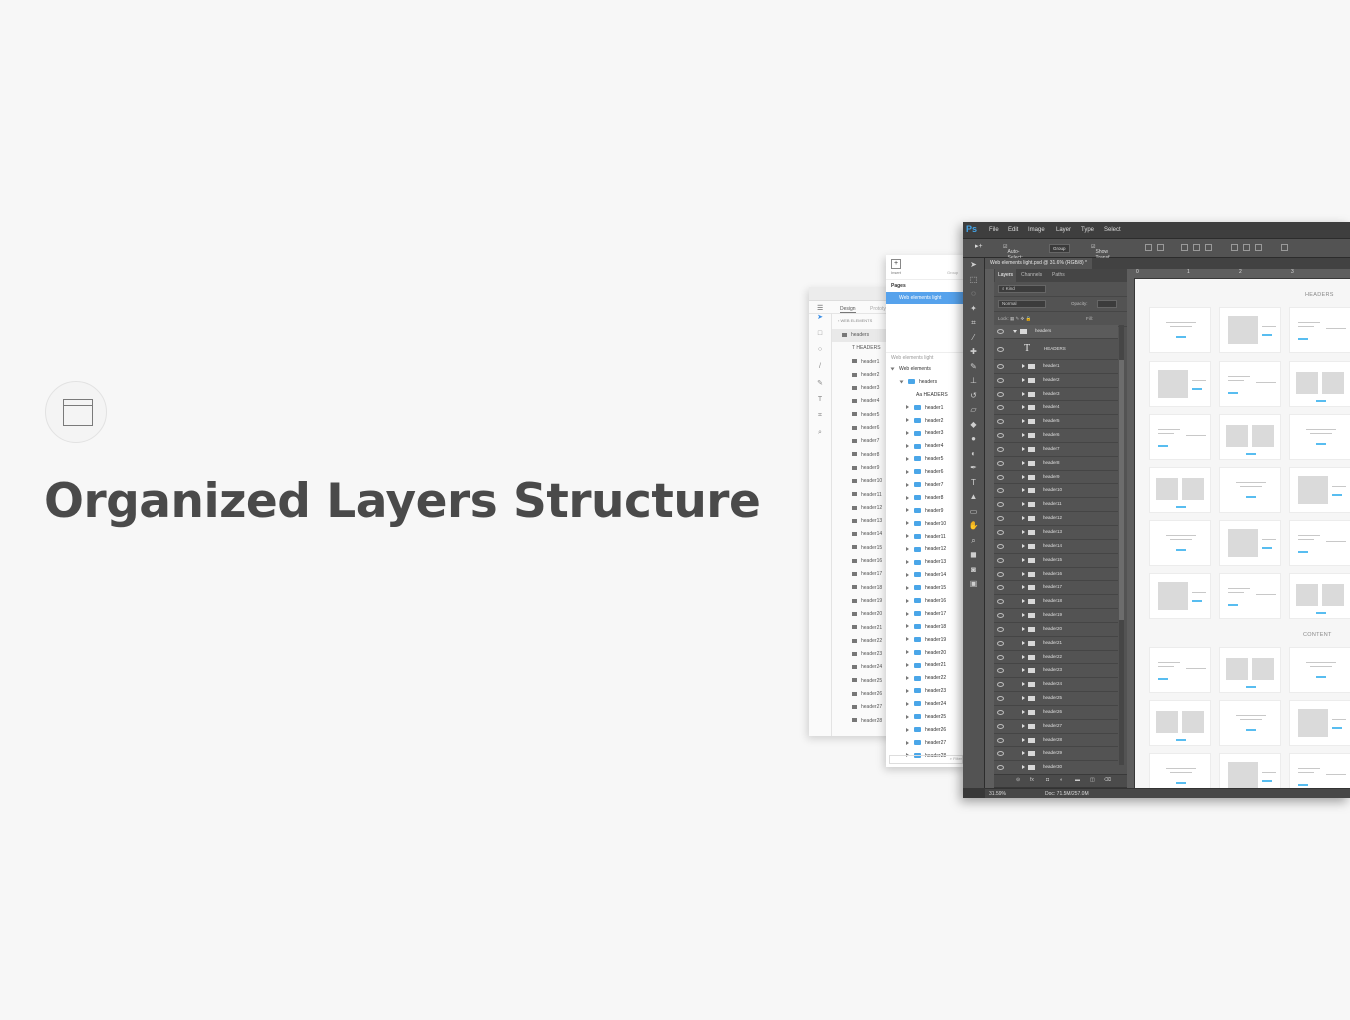  What do you see at coordinates (926, 485) in the screenshot?
I see `figma-layer-item: header7` at bounding box center [926, 485].